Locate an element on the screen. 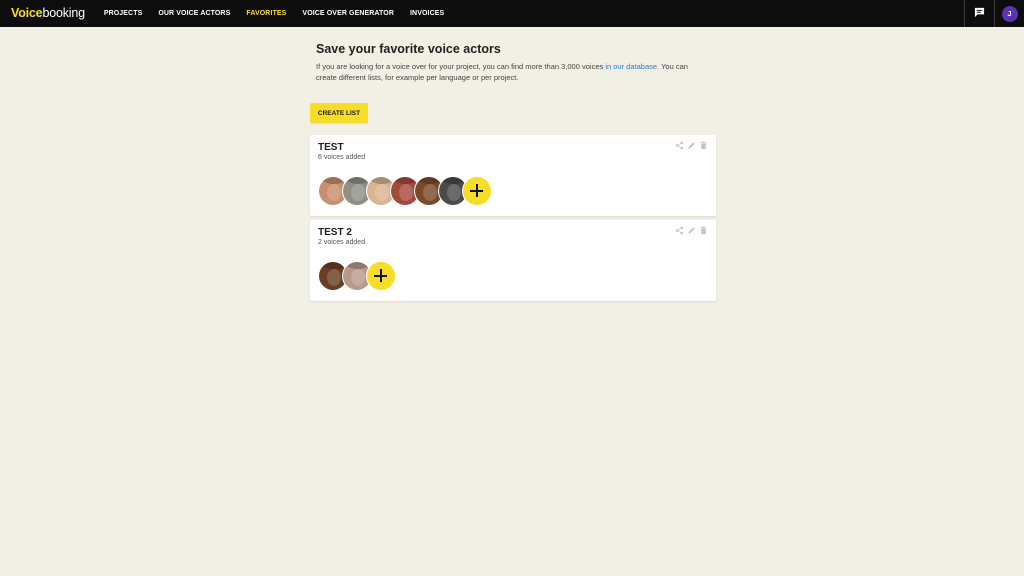  nav-our-voice-actors: OUR VOICE ACTORS is located at coordinates (194, 13).